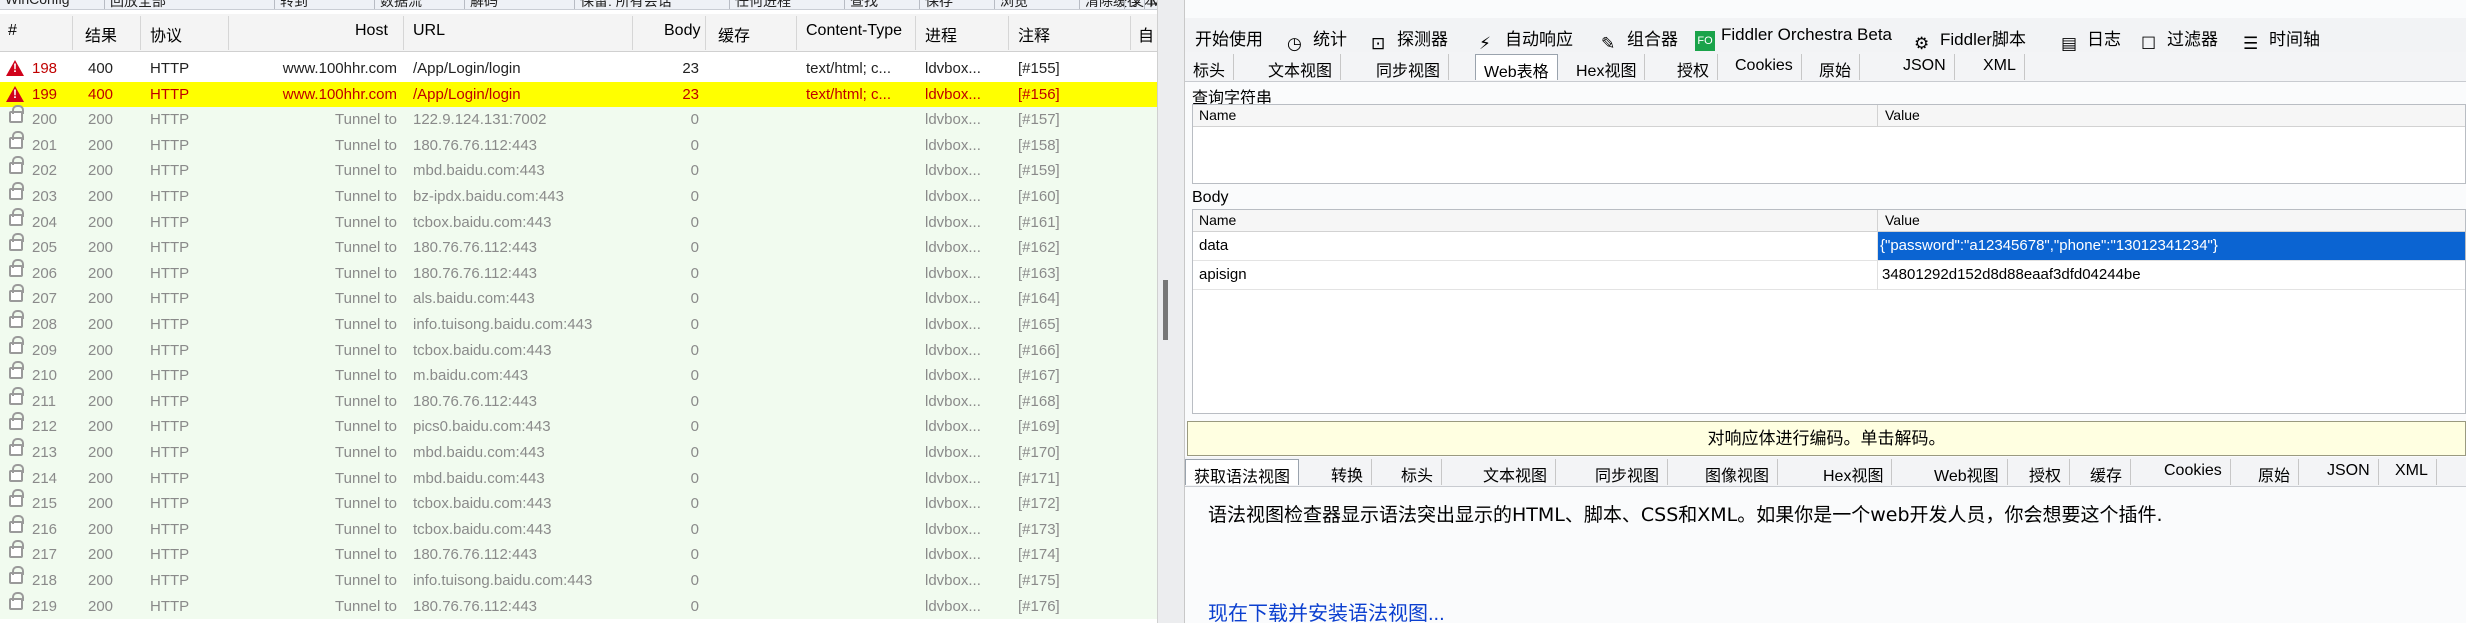  I want to click on body-value-col: Value, so click(1902, 220).